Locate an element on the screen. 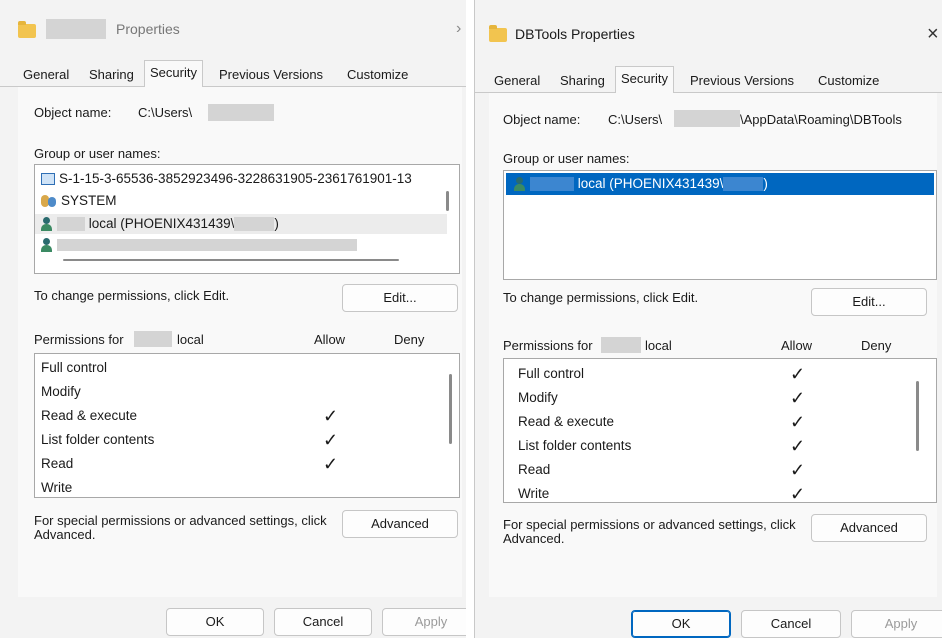 This screenshot has width=942, height=638. group-icon is located at coordinates (49, 201).